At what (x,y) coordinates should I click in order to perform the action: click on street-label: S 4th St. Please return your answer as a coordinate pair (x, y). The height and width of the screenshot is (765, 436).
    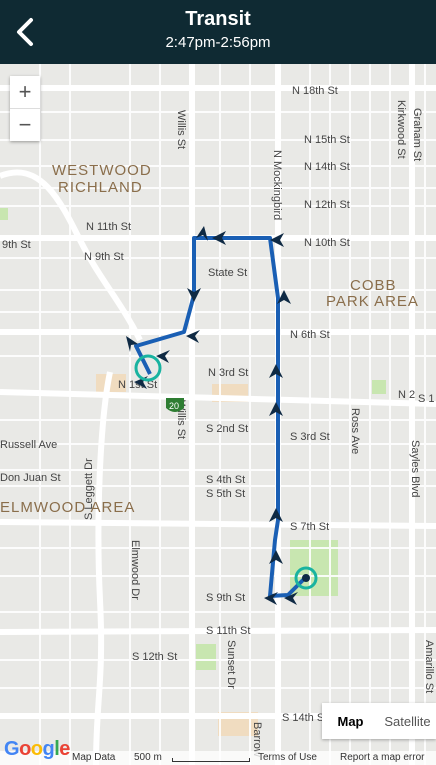
    Looking at the image, I should click on (225, 480).